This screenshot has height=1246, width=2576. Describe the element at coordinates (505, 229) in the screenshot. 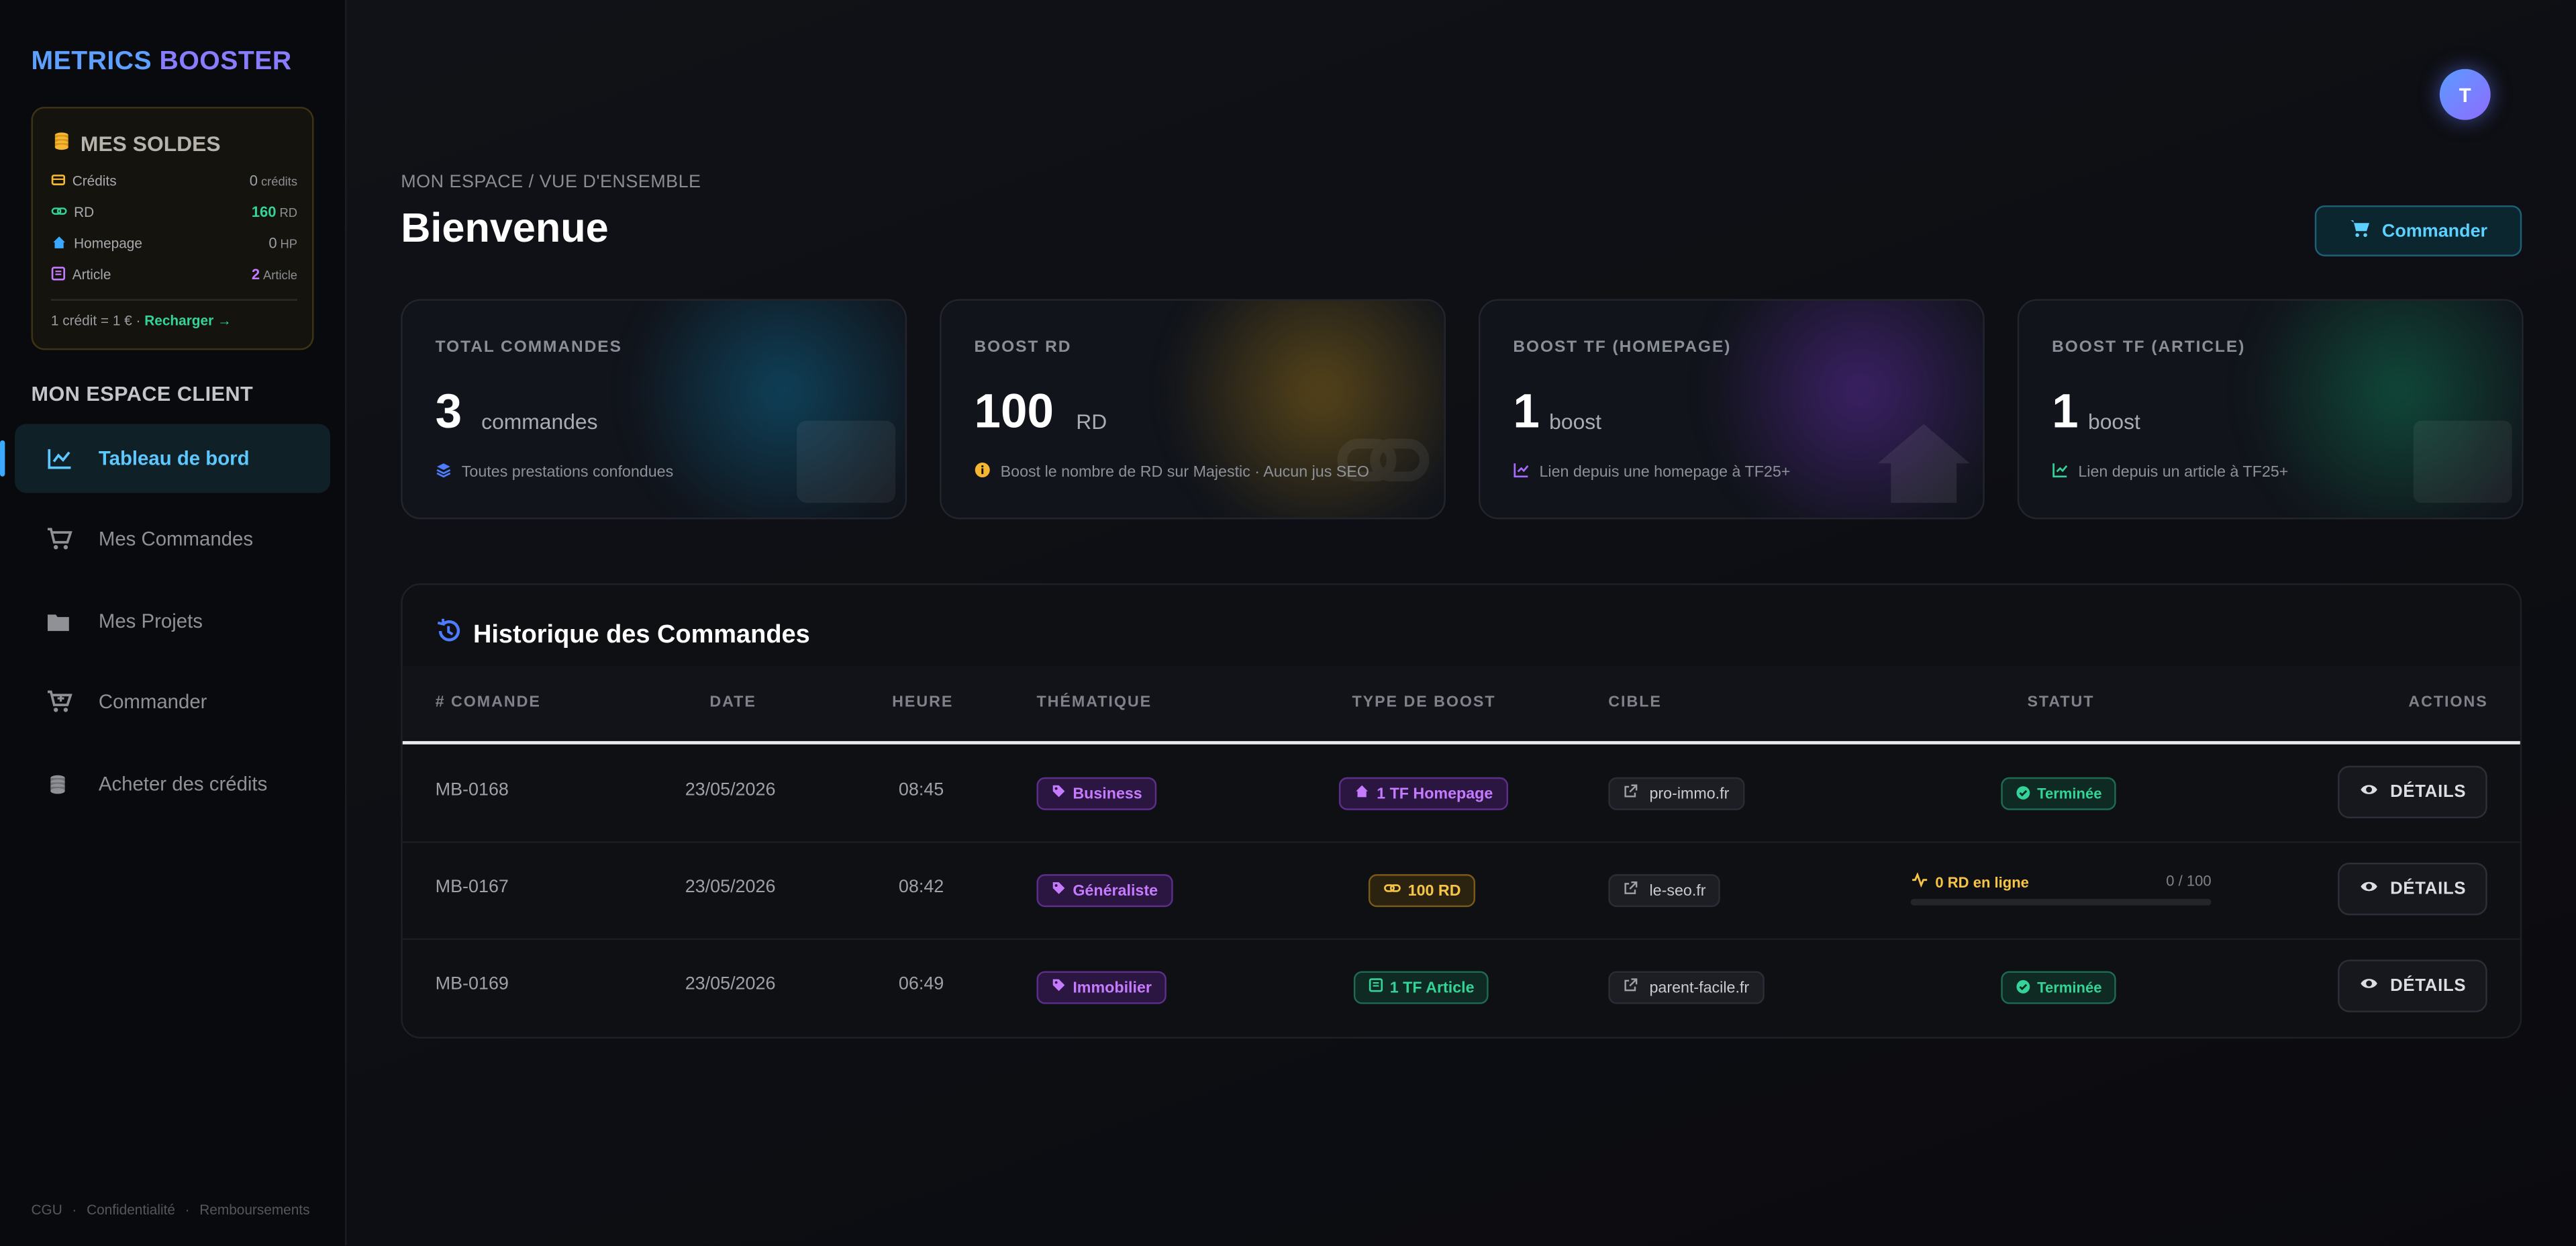

I see `page-title: Bienvenue` at that location.